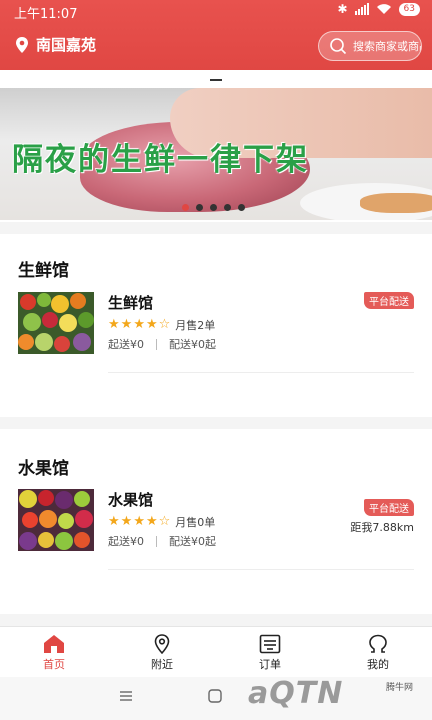  I want to click on scroll-indicator, so click(216, 80).